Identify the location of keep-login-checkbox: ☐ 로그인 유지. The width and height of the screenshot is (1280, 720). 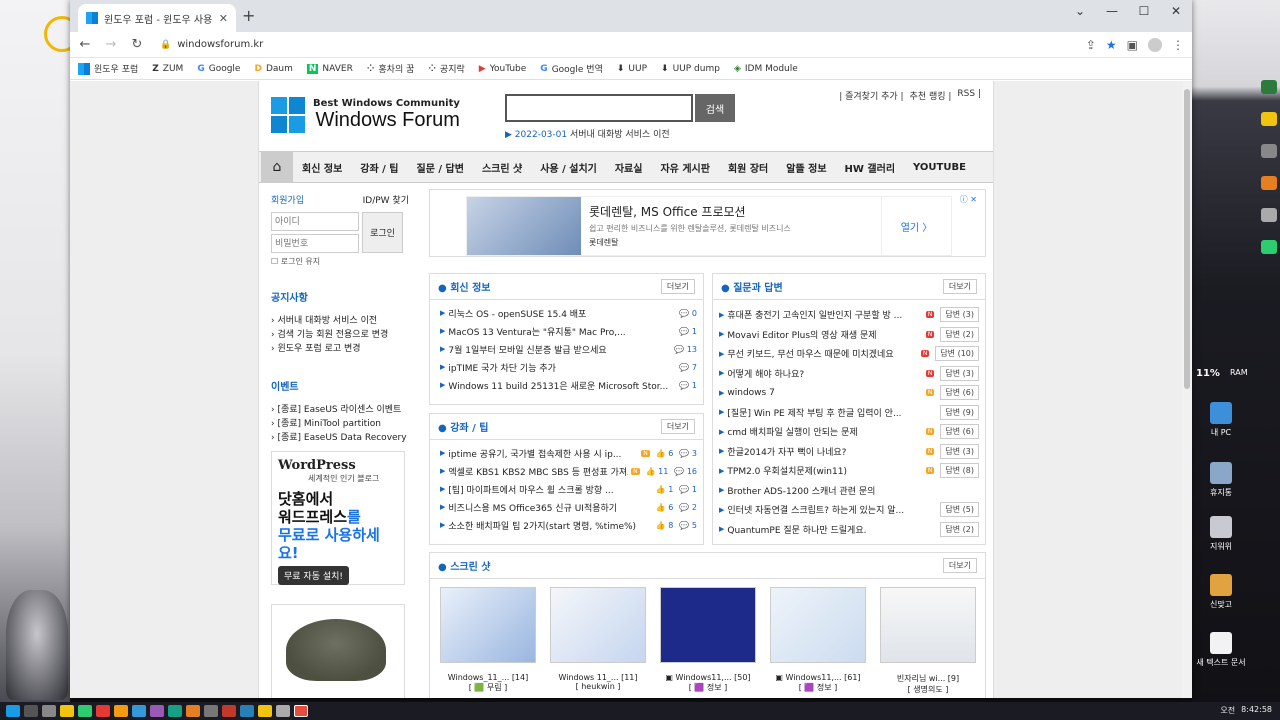
(340, 261).